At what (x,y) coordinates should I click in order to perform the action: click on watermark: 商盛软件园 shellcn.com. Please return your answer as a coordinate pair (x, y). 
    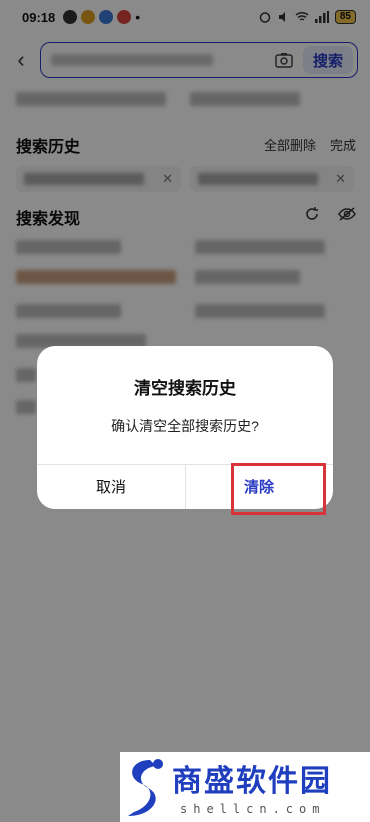
    Looking at the image, I should click on (245, 787).